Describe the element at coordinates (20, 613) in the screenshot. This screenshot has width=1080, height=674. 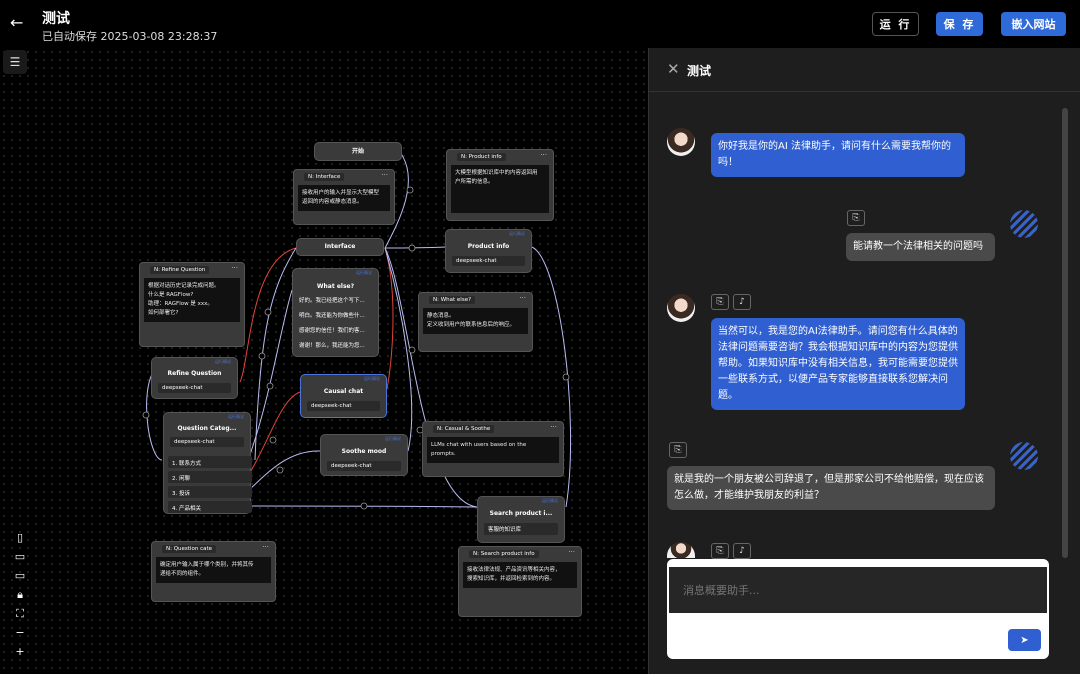
I see `fit-view-icon: ⛶` at that location.